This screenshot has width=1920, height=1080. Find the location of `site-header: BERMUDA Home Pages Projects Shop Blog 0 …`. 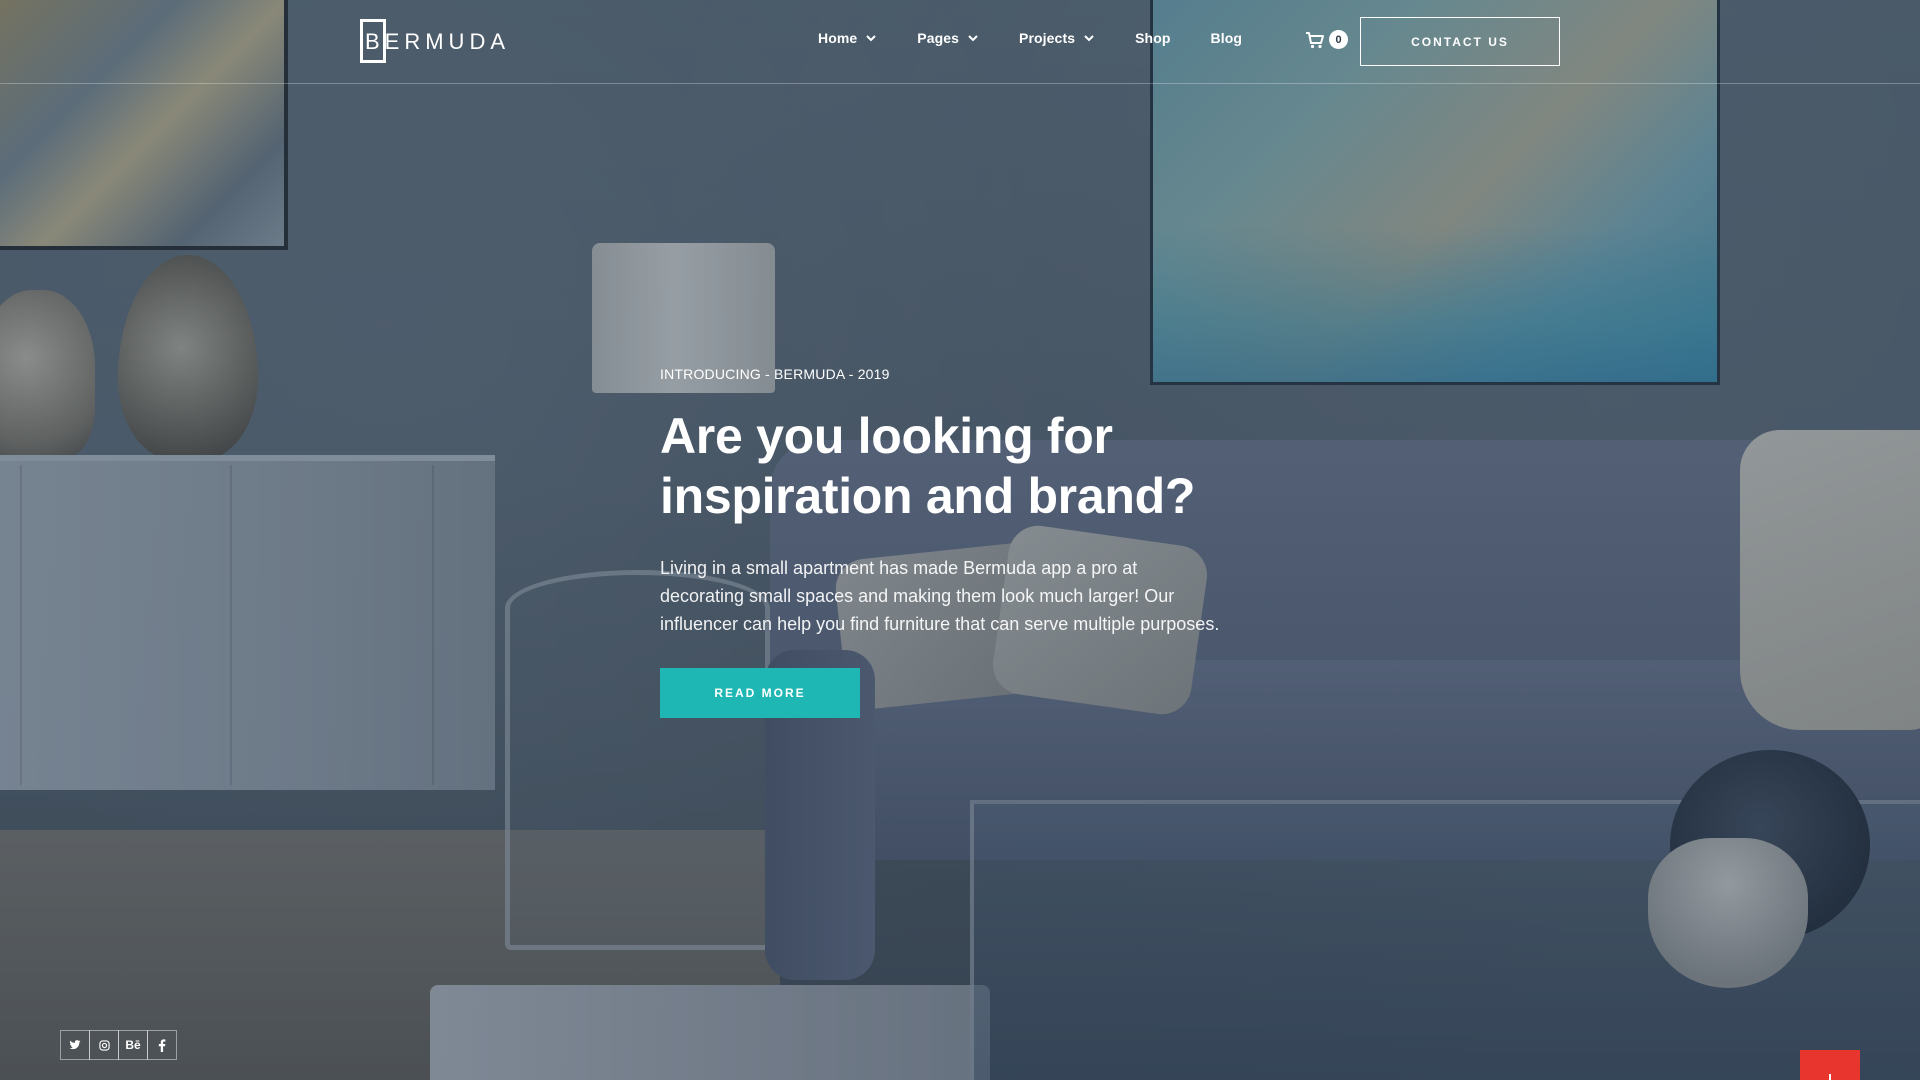

site-header: BERMUDA Home Pages Projects Shop Blog 0 … is located at coordinates (960, 42).